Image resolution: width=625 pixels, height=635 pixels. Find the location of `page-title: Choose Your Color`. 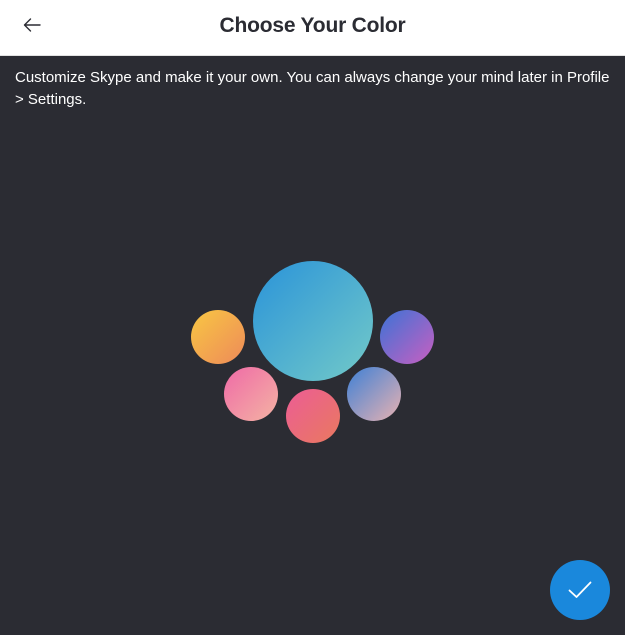

page-title: Choose Your Color is located at coordinates (312, 25).